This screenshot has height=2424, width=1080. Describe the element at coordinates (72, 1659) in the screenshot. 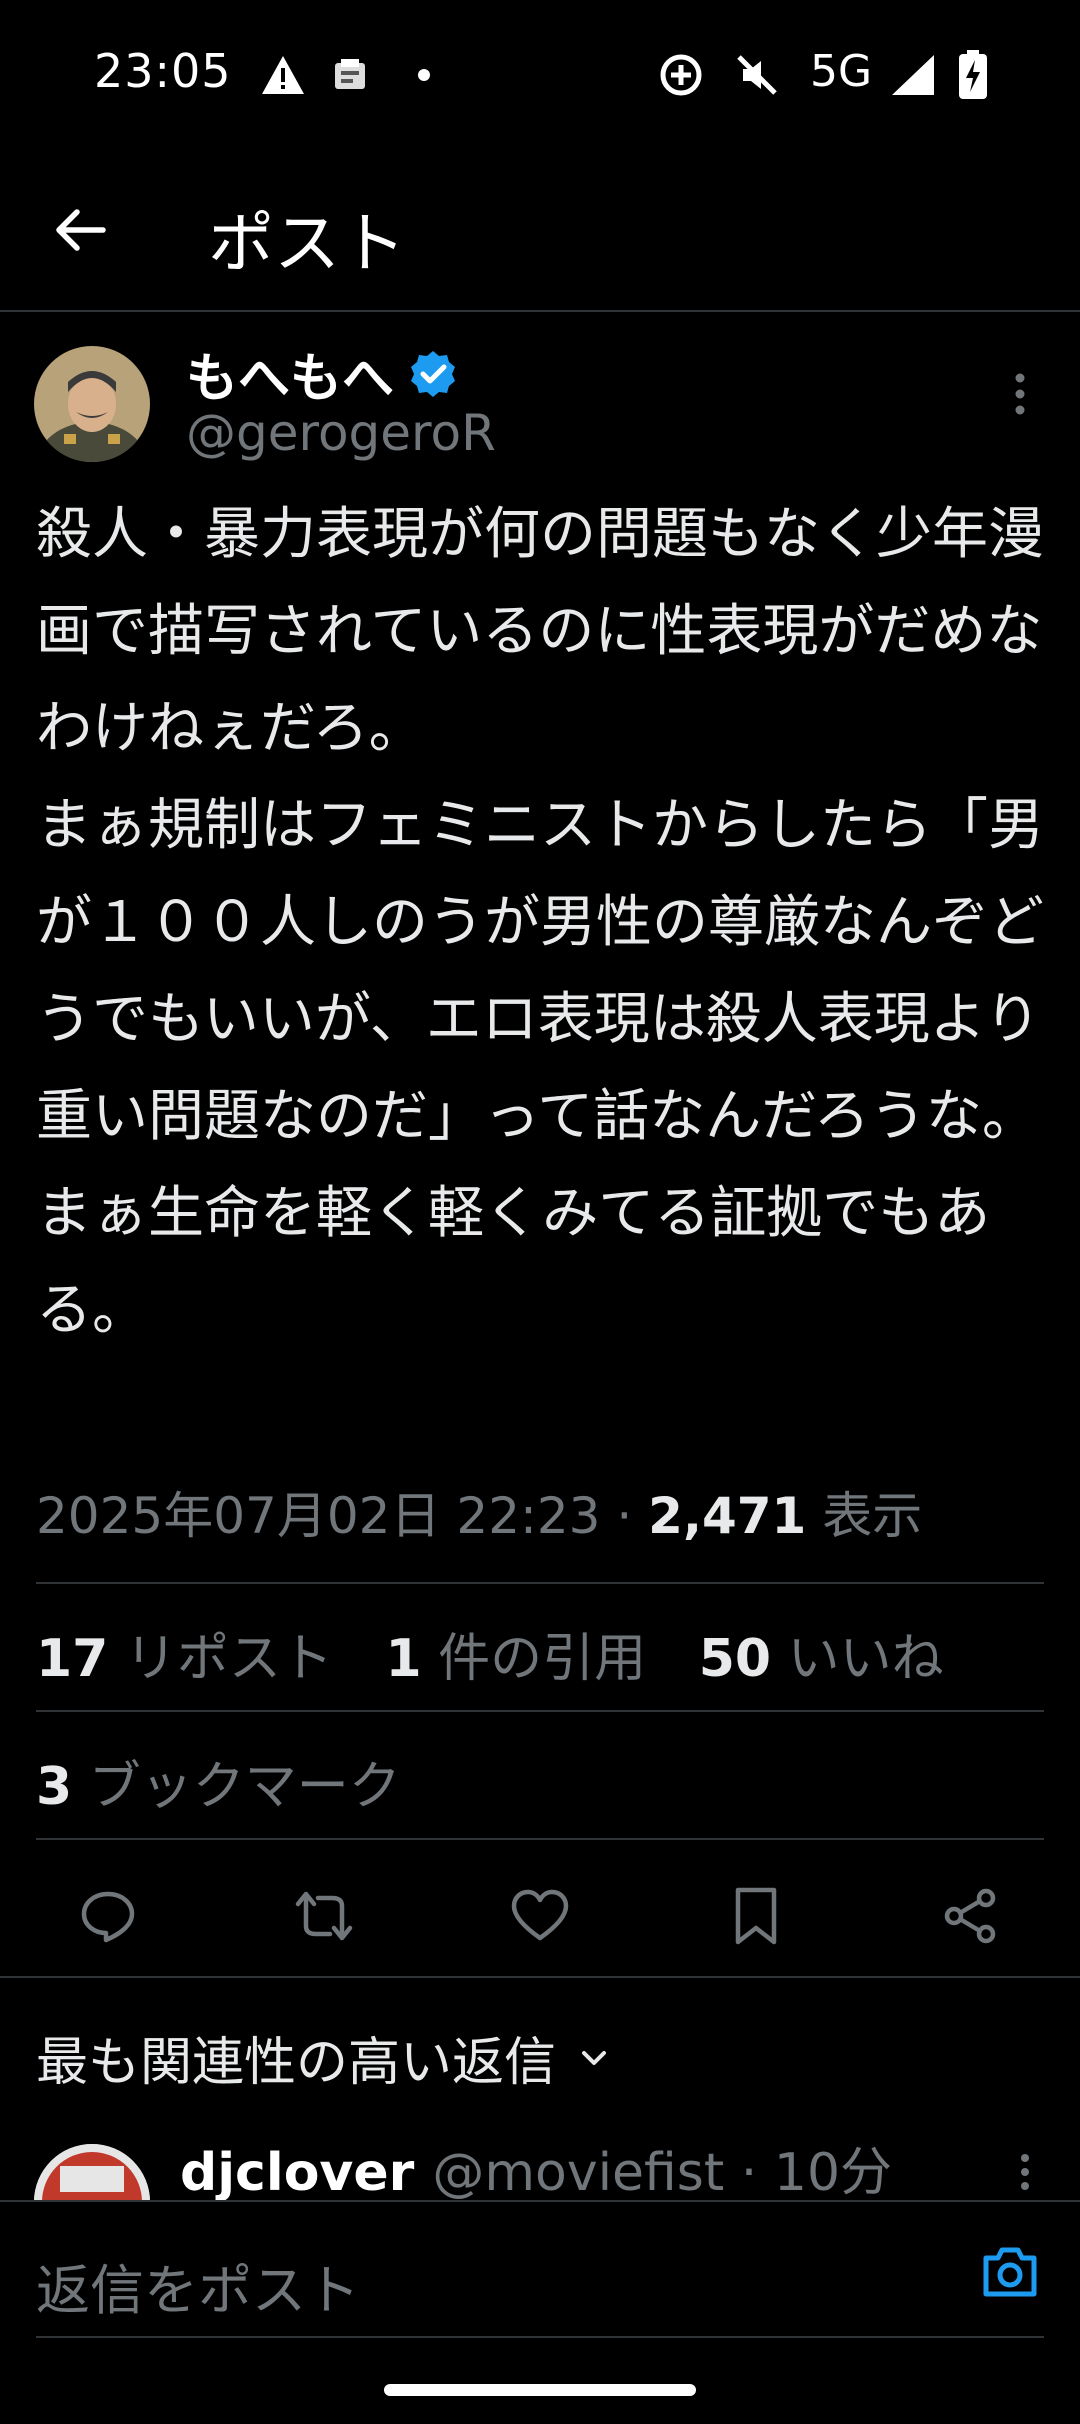

I see `reposts-count: 17` at that location.